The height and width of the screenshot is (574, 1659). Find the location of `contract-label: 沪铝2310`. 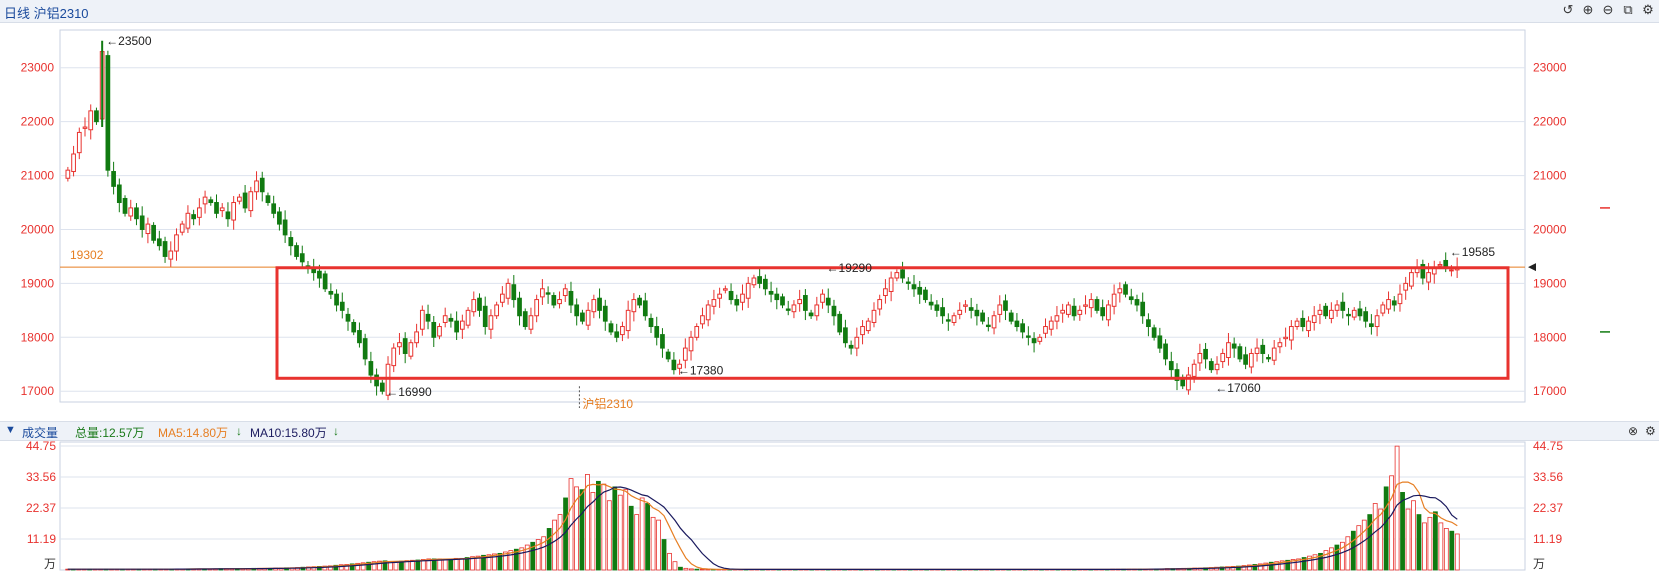

contract-label: 沪铝2310 is located at coordinates (607, 403).